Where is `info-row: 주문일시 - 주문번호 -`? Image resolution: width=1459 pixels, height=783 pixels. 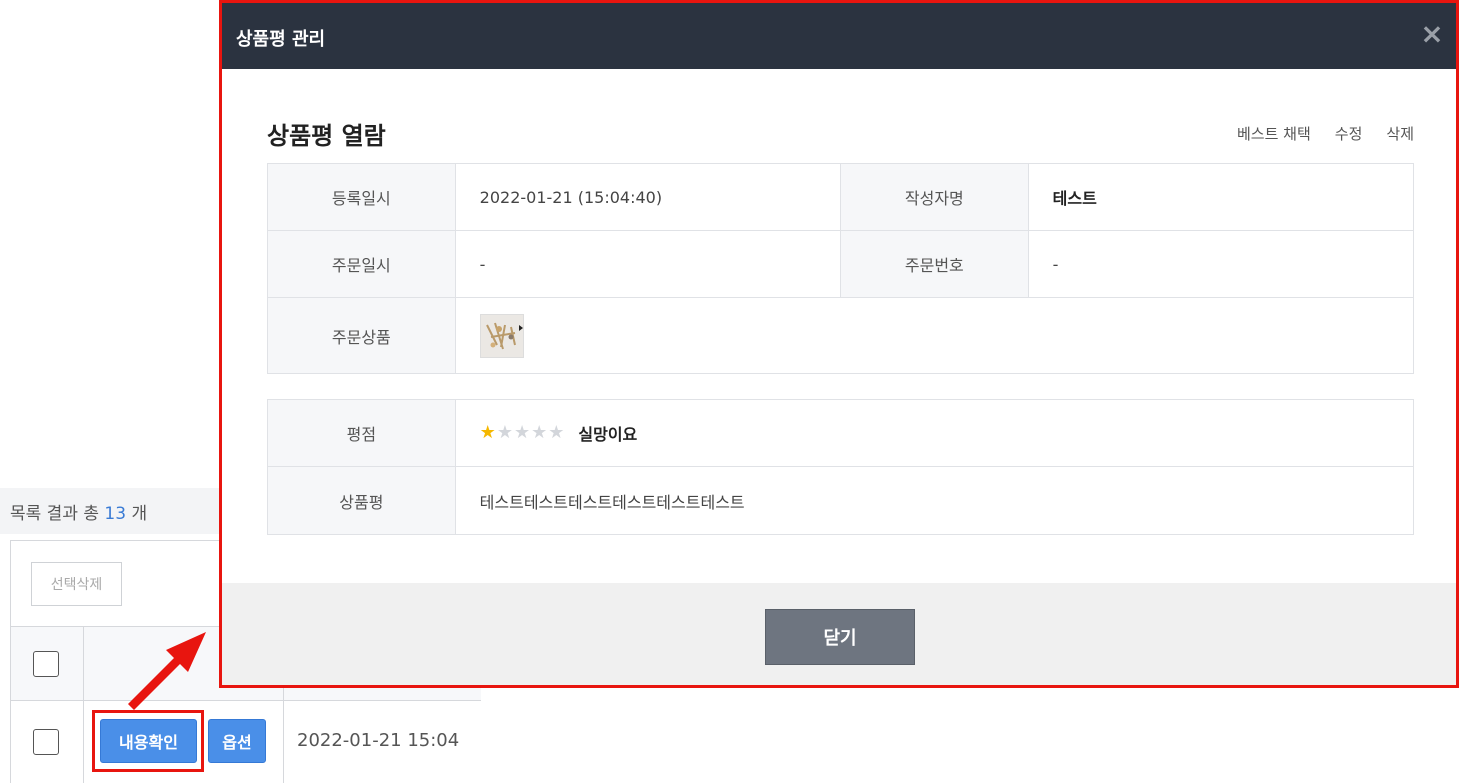
info-row: 주문일시 - 주문번호 - is located at coordinates (840, 264).